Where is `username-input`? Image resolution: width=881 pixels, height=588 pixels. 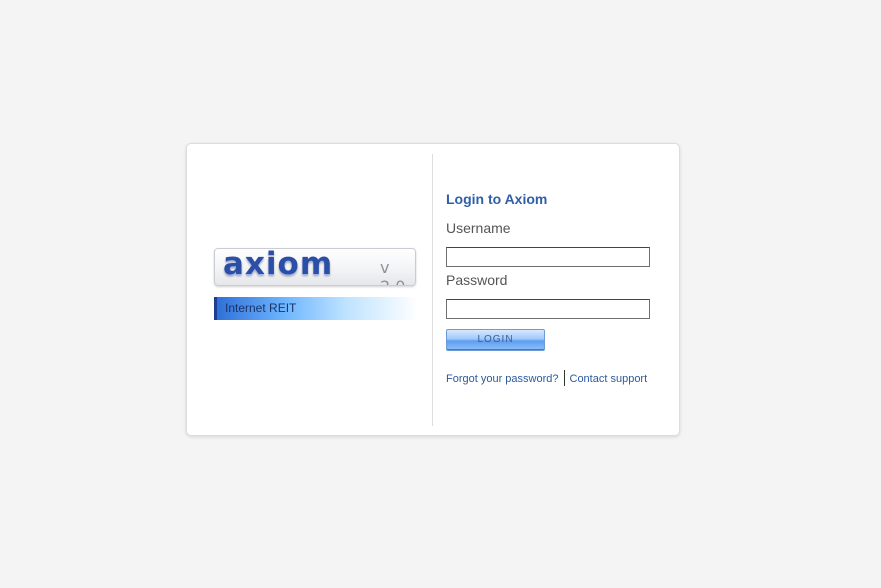
username-input is located at coordinates (548, 257).